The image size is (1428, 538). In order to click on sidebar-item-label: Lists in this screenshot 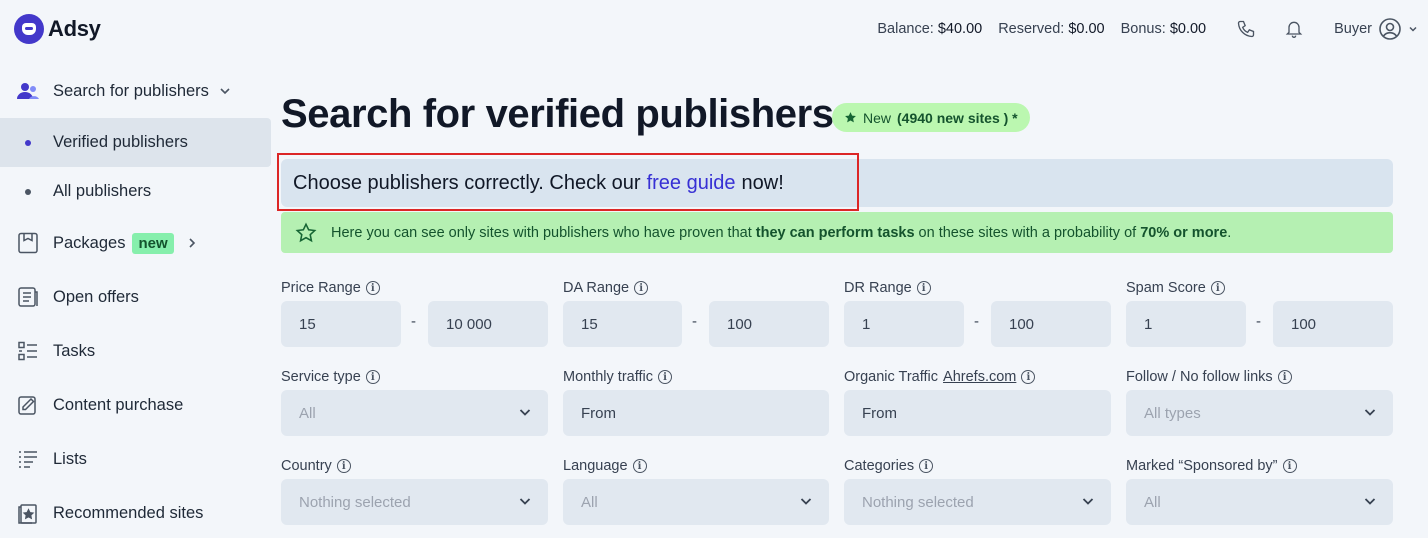, I will do `click(70, 458)`.